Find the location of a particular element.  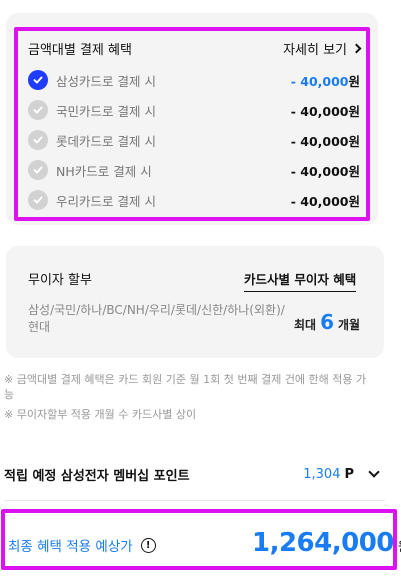

final-price-value: 1,264,000 is located at coordinates (323, 543).